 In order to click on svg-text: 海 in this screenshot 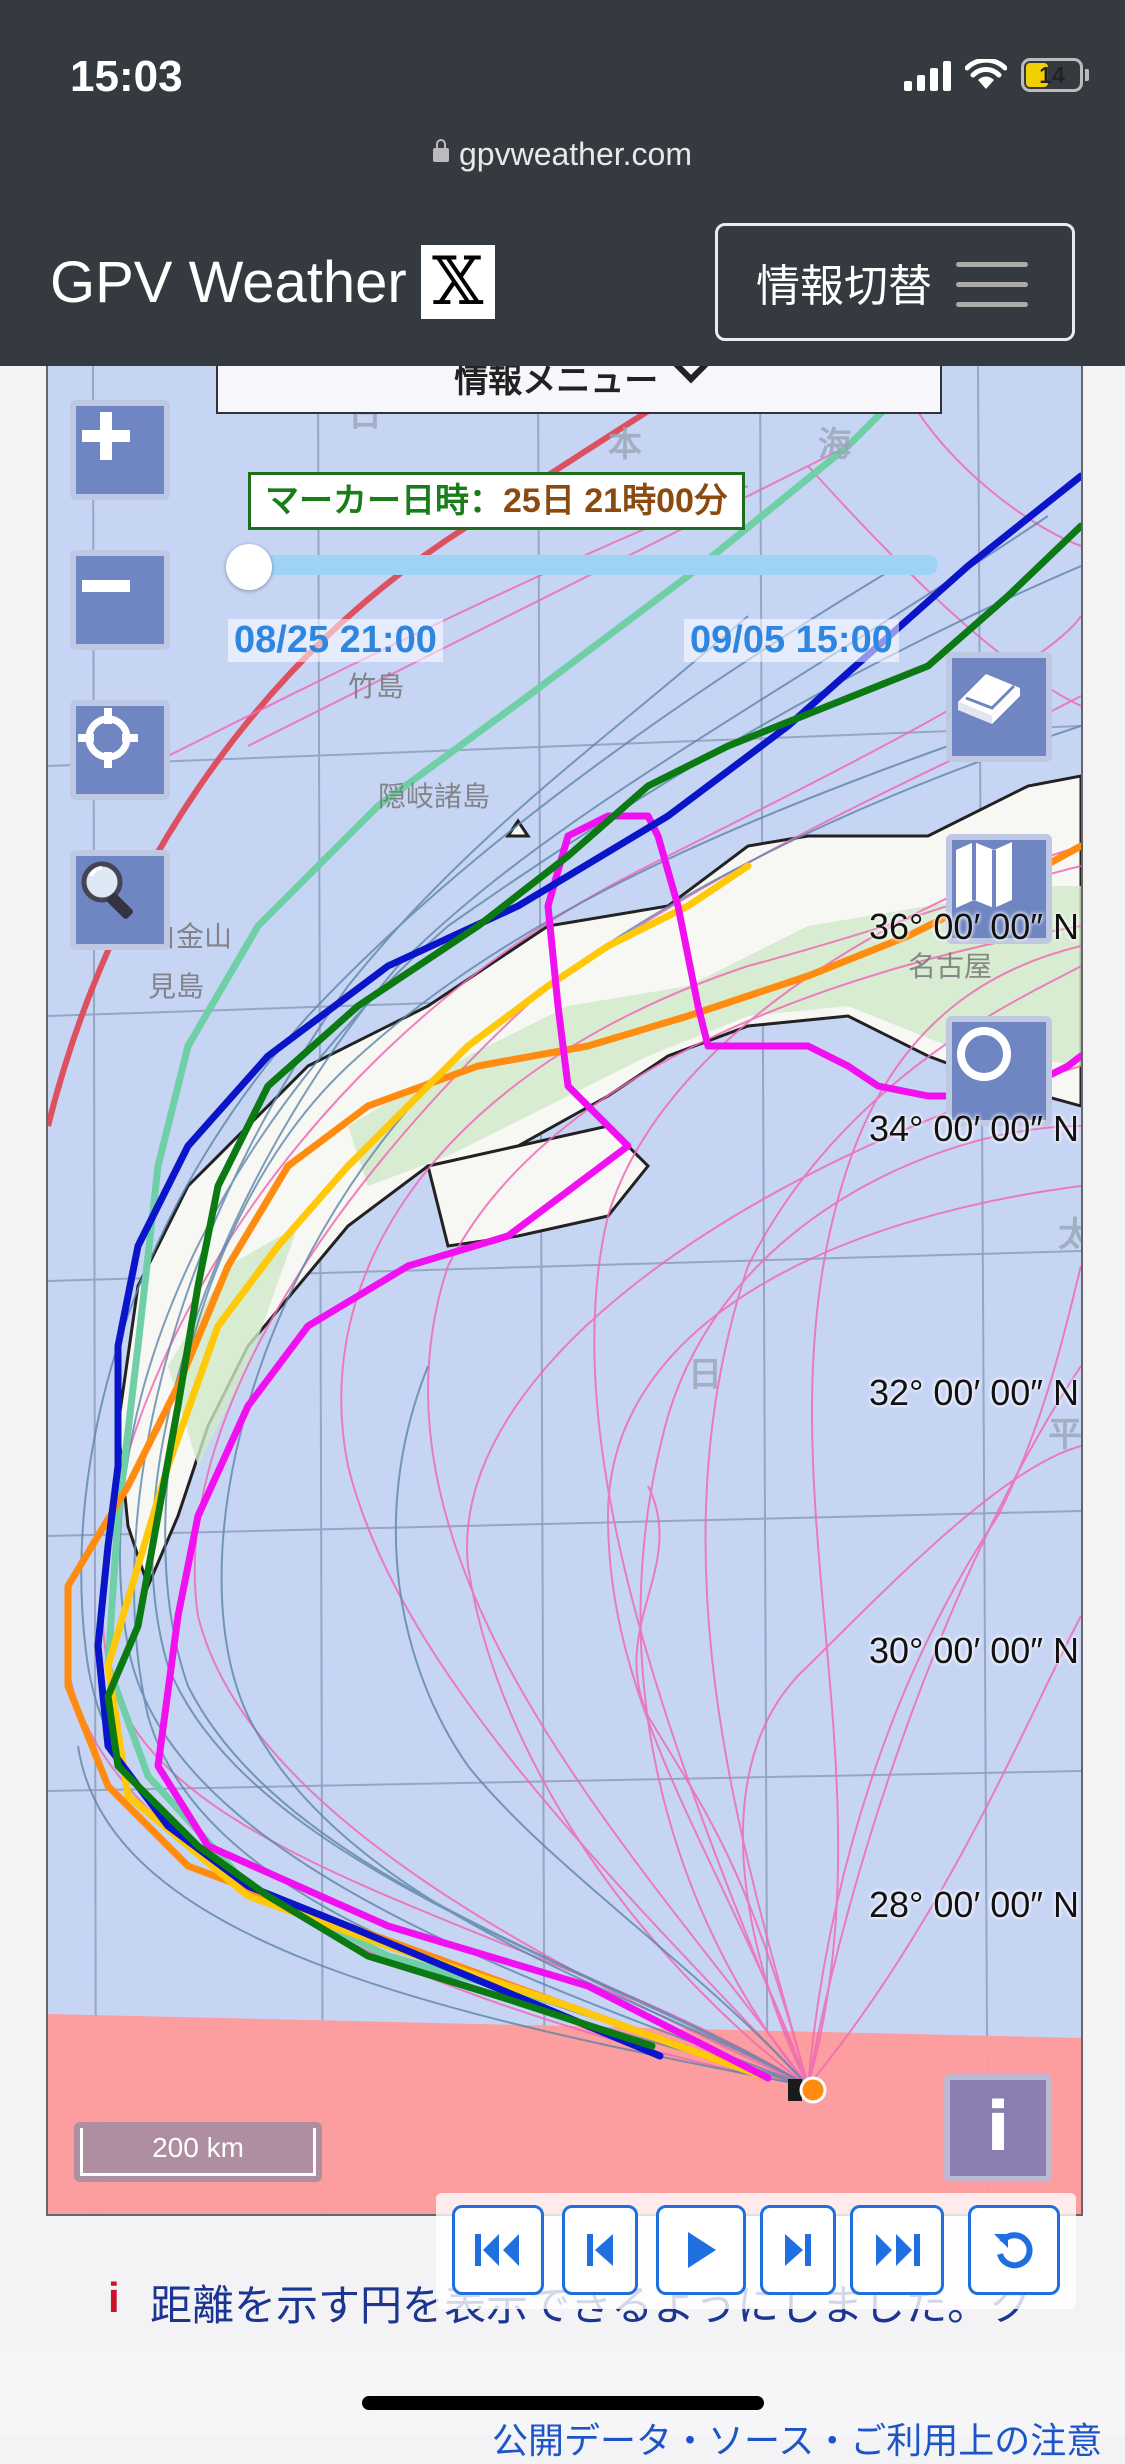, I will do `click(835, 445)`.